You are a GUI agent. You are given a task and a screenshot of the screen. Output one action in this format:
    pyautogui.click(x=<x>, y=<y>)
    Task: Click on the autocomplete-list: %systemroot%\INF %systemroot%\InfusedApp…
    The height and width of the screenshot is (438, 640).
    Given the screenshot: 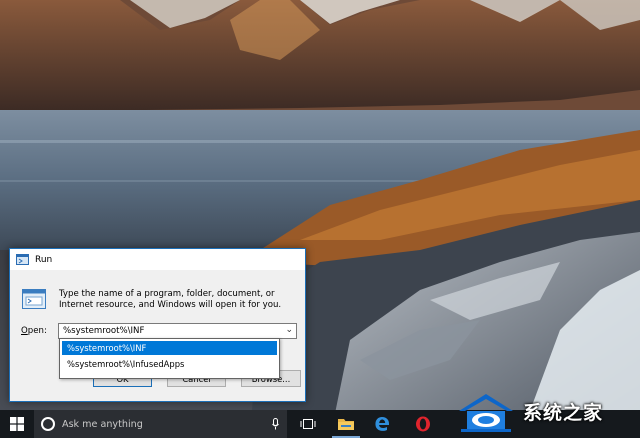 What is the action you would take?
    pyautogui.click(x=169, y=358)
    